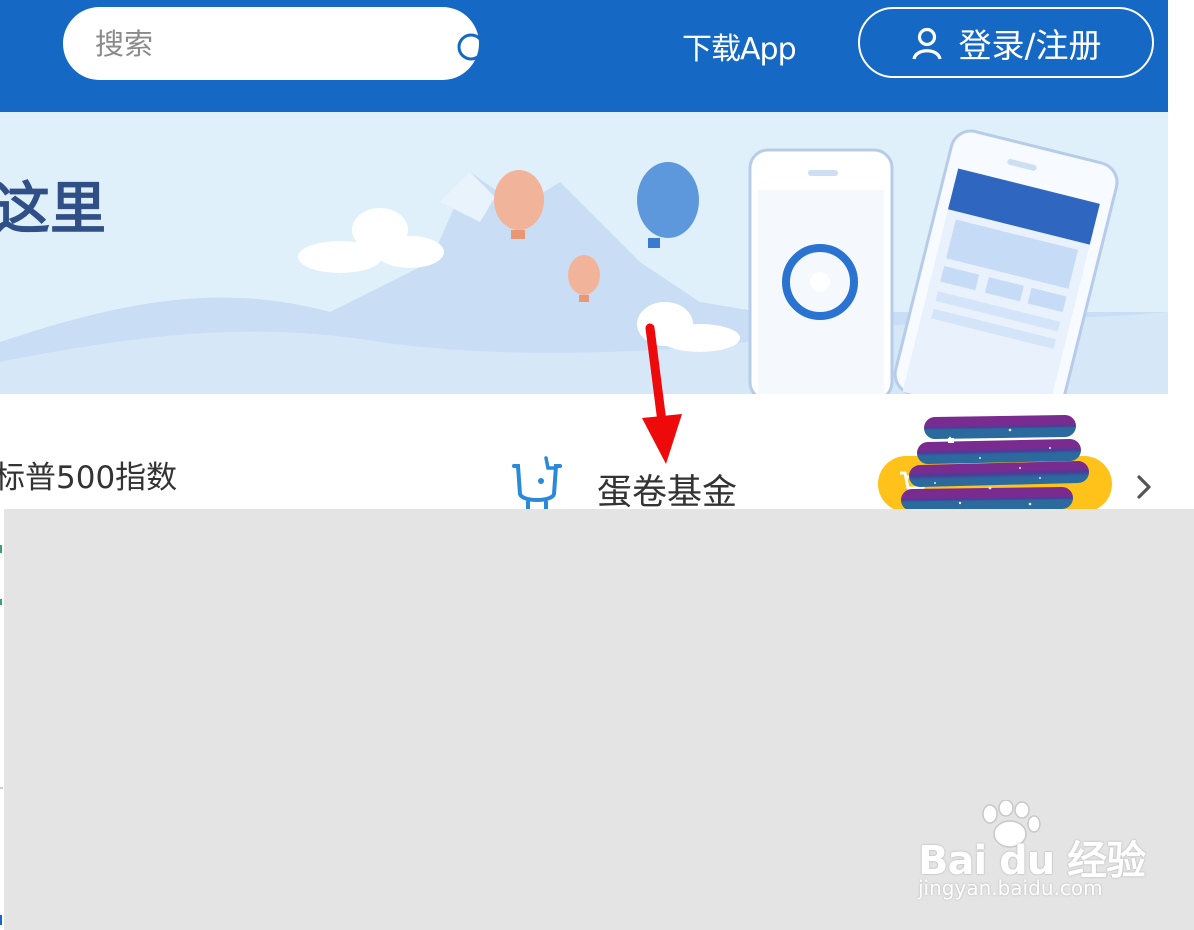 Image resolution: width=1194 pixels, height=930 pixels. What do you see at coordinates (537, 484) in the screenshot?
I see `danjuan-logo-icon` at bounding box center [537, 484].